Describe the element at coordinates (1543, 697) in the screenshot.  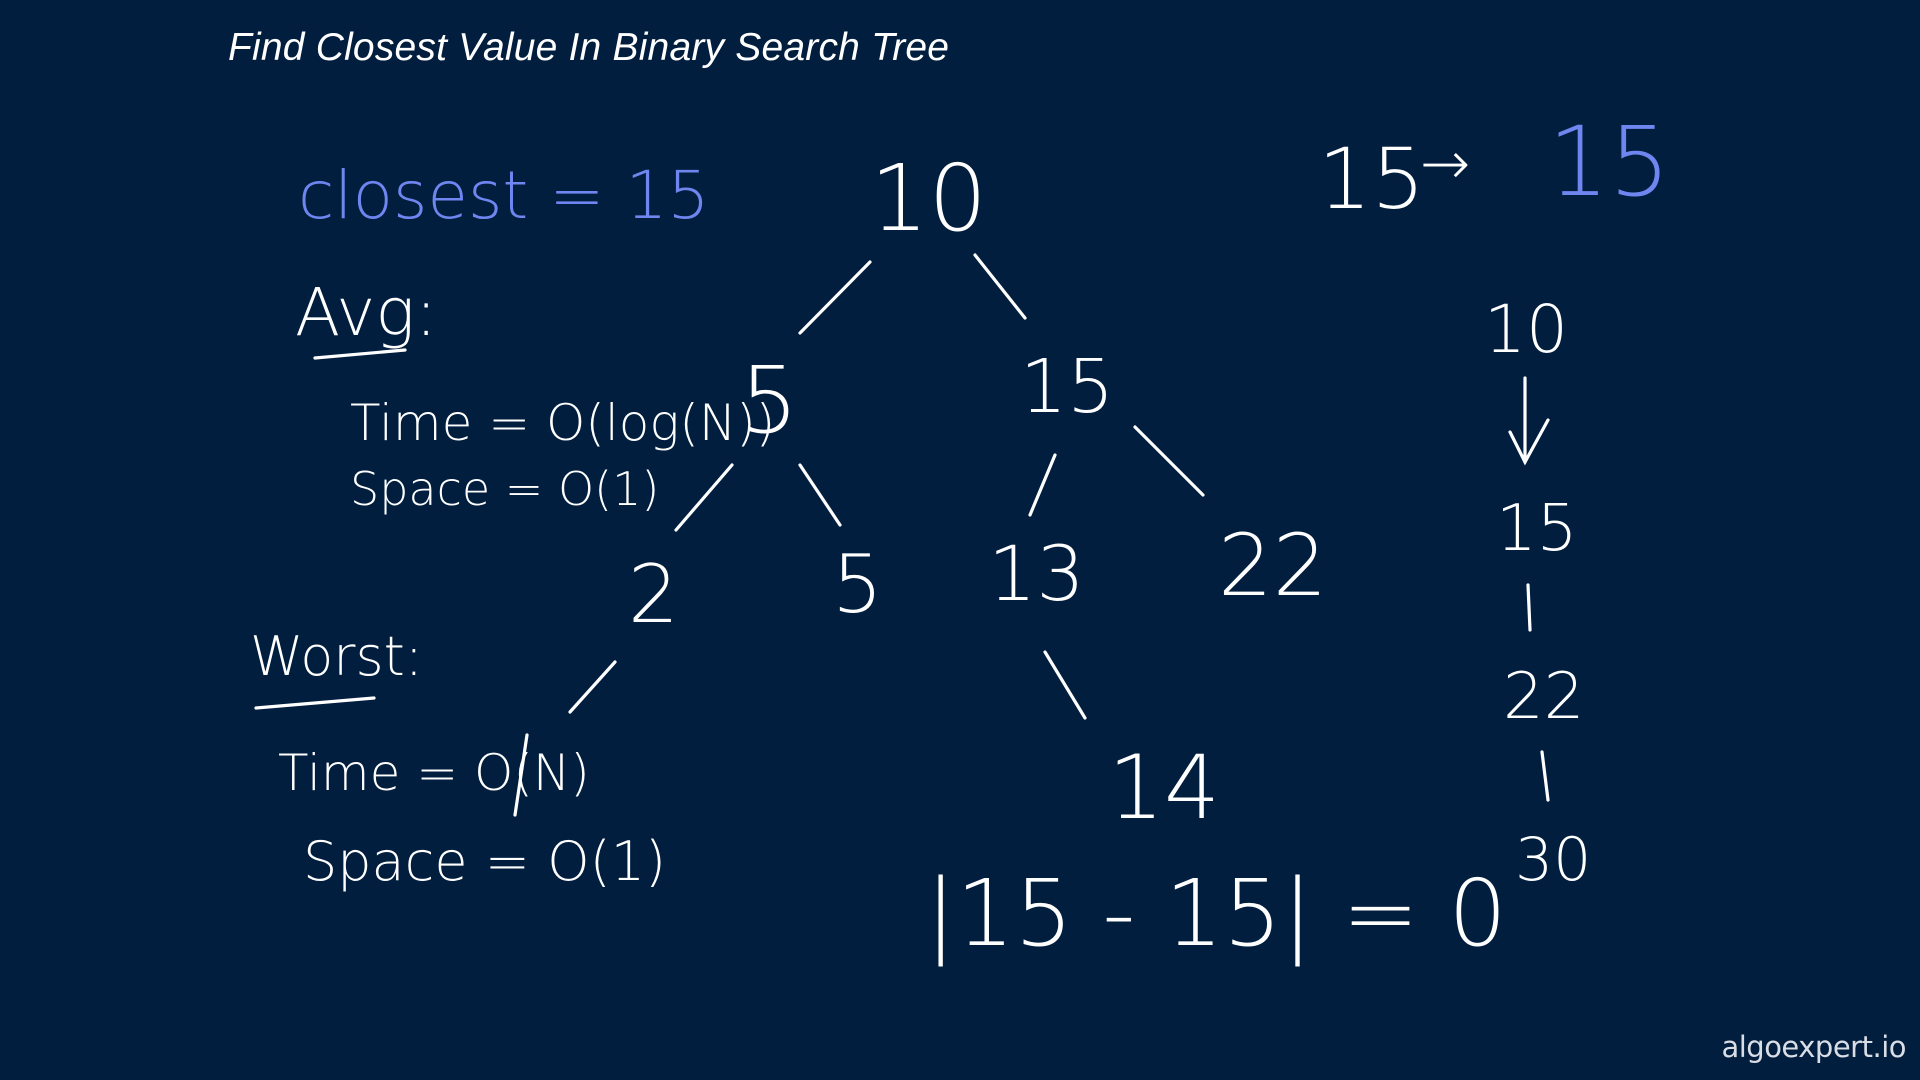
I see `path-step-3: 22` at that location.